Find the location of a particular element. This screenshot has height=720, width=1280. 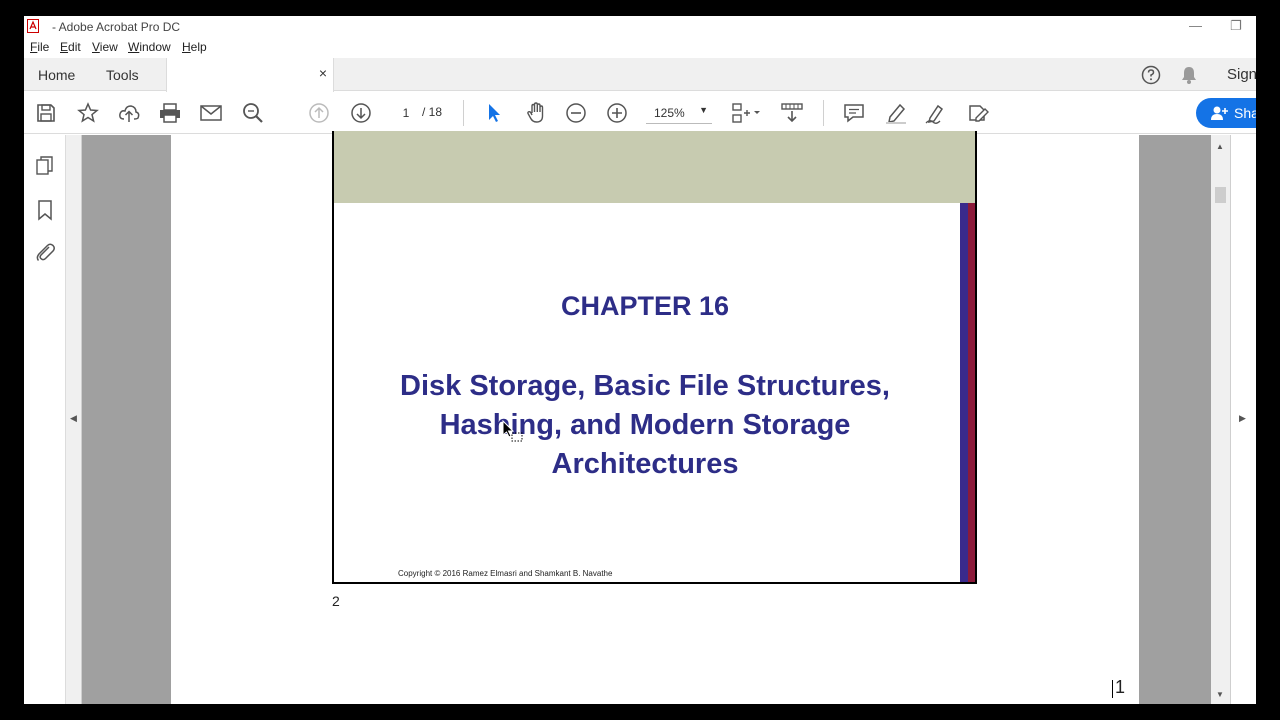

select-cursor-icon is located at coordinates (494, 113).